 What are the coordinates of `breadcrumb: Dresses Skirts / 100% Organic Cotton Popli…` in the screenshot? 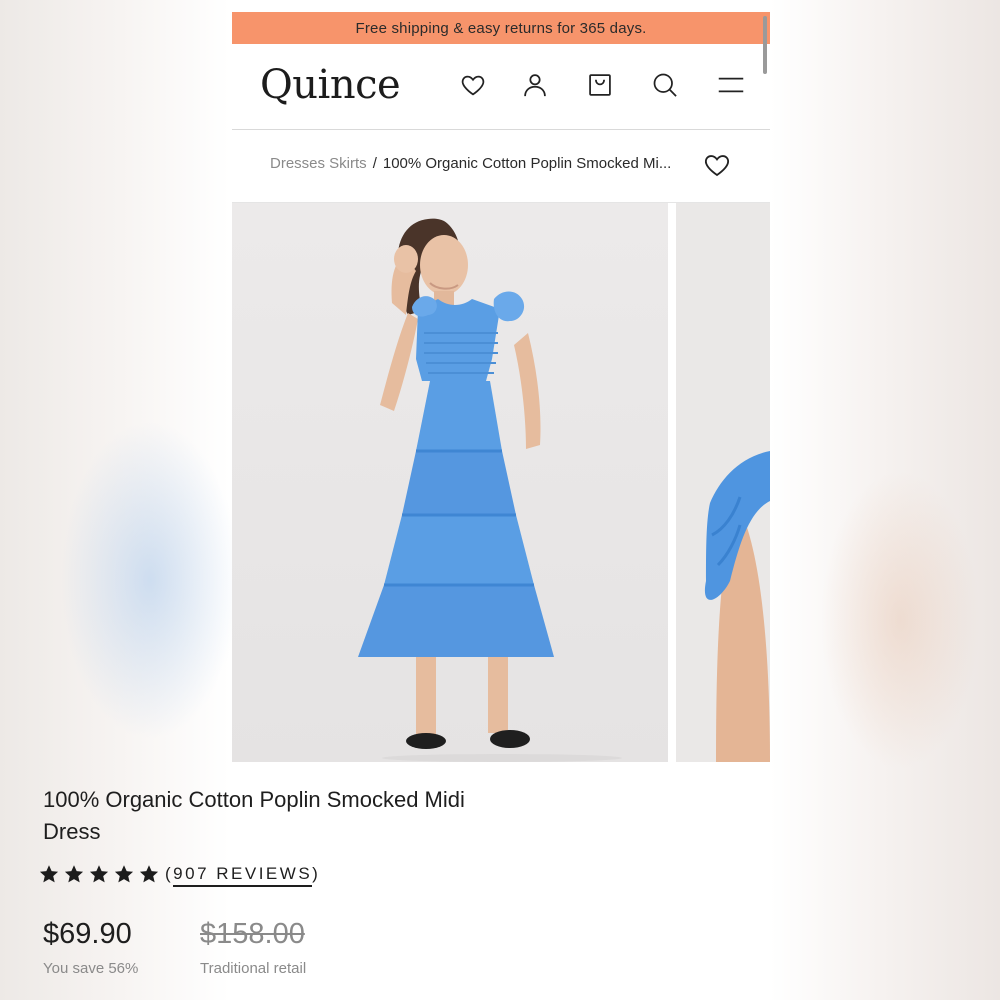 It's located at (501, 166).